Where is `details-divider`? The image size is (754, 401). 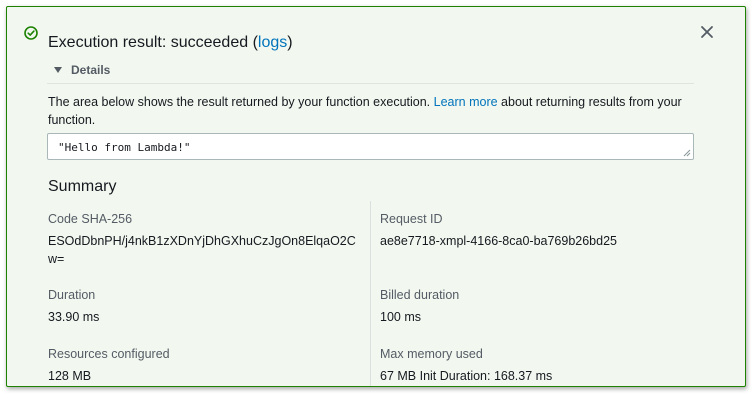
details-divider is located at coordinates (370, 83).